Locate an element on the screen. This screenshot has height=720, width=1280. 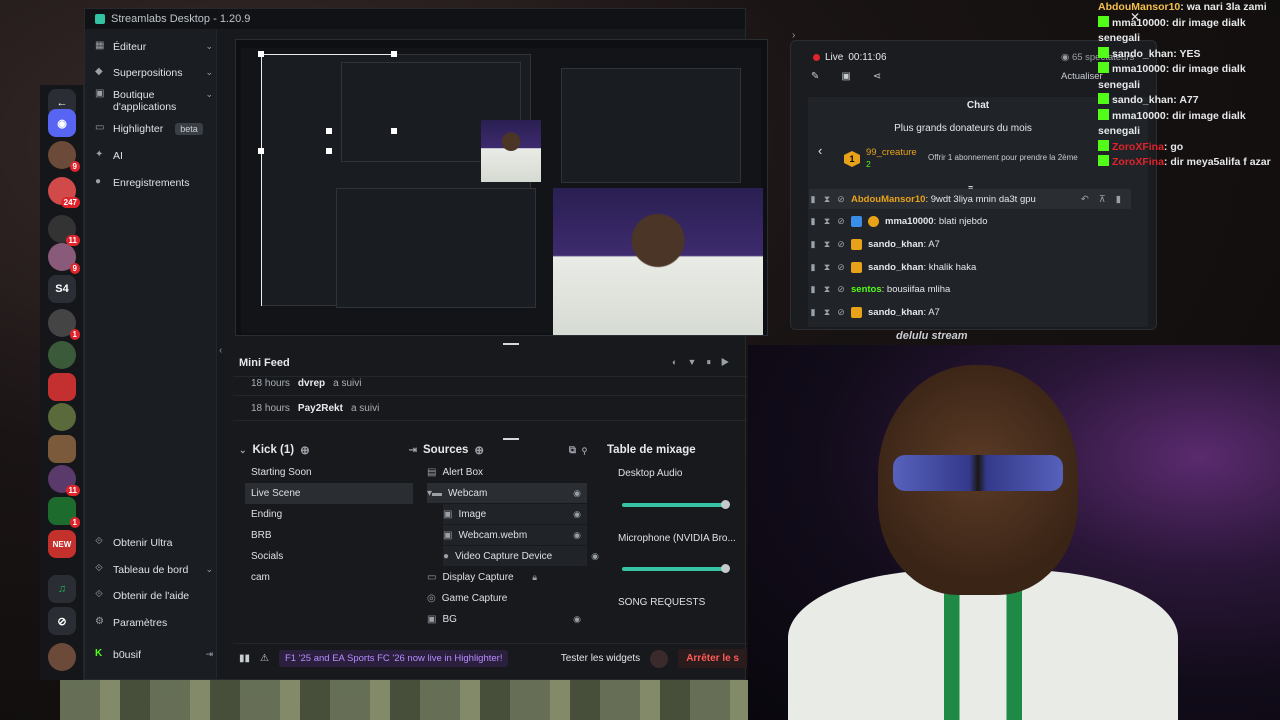
message-actions-icons: ↶⊼▮ is located at coordinates (1106, 199).